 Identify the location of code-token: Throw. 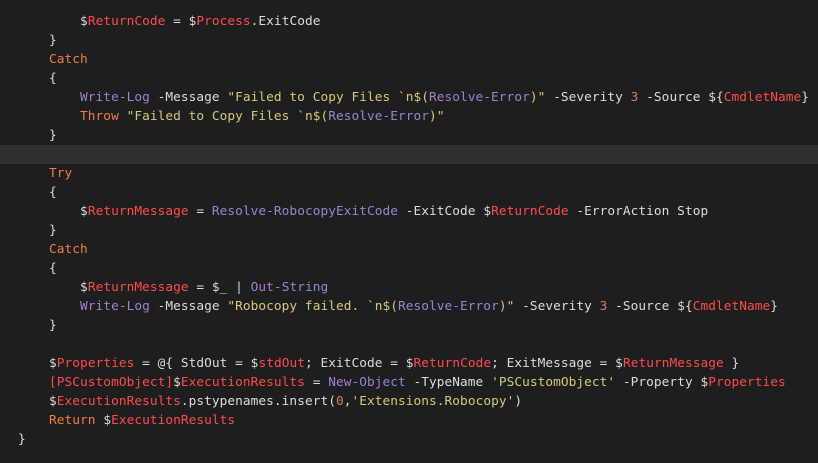
(99, 116).